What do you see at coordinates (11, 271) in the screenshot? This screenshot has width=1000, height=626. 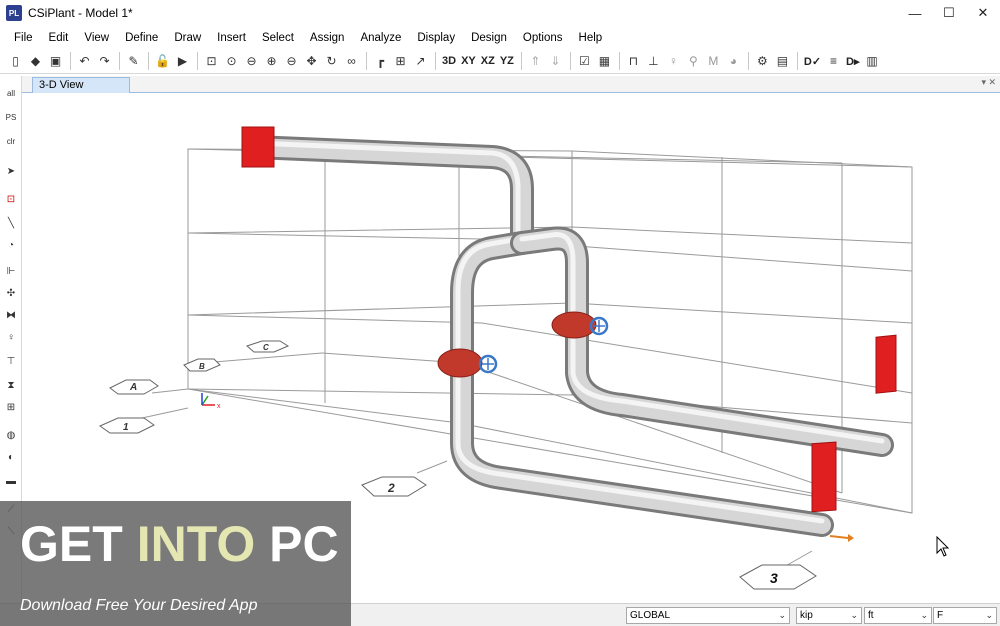 I see `draw-support-icon: ⊩` at bounding box center [11, 271].